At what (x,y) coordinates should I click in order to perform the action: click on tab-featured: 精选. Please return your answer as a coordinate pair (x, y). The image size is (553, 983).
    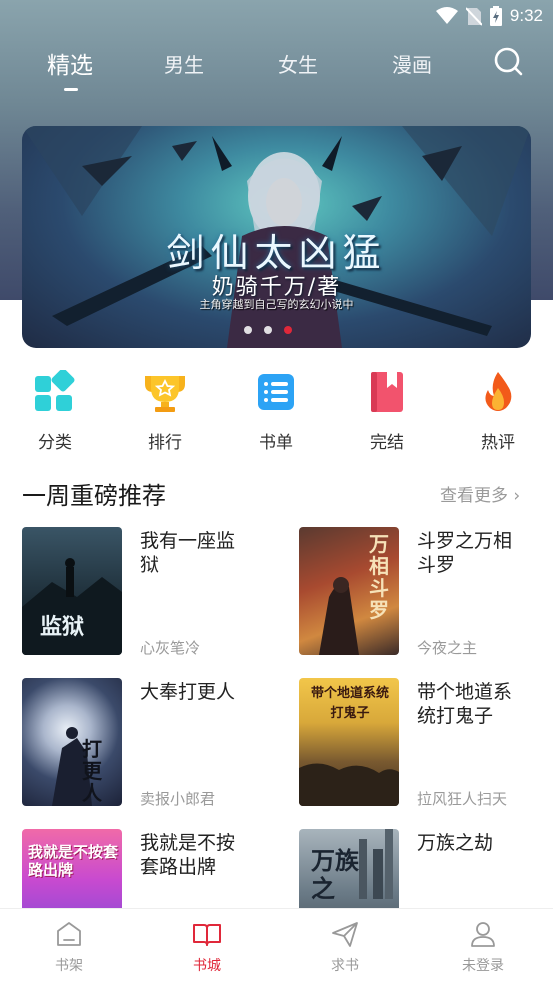
    Looking at the image, I should click on (70, 63).